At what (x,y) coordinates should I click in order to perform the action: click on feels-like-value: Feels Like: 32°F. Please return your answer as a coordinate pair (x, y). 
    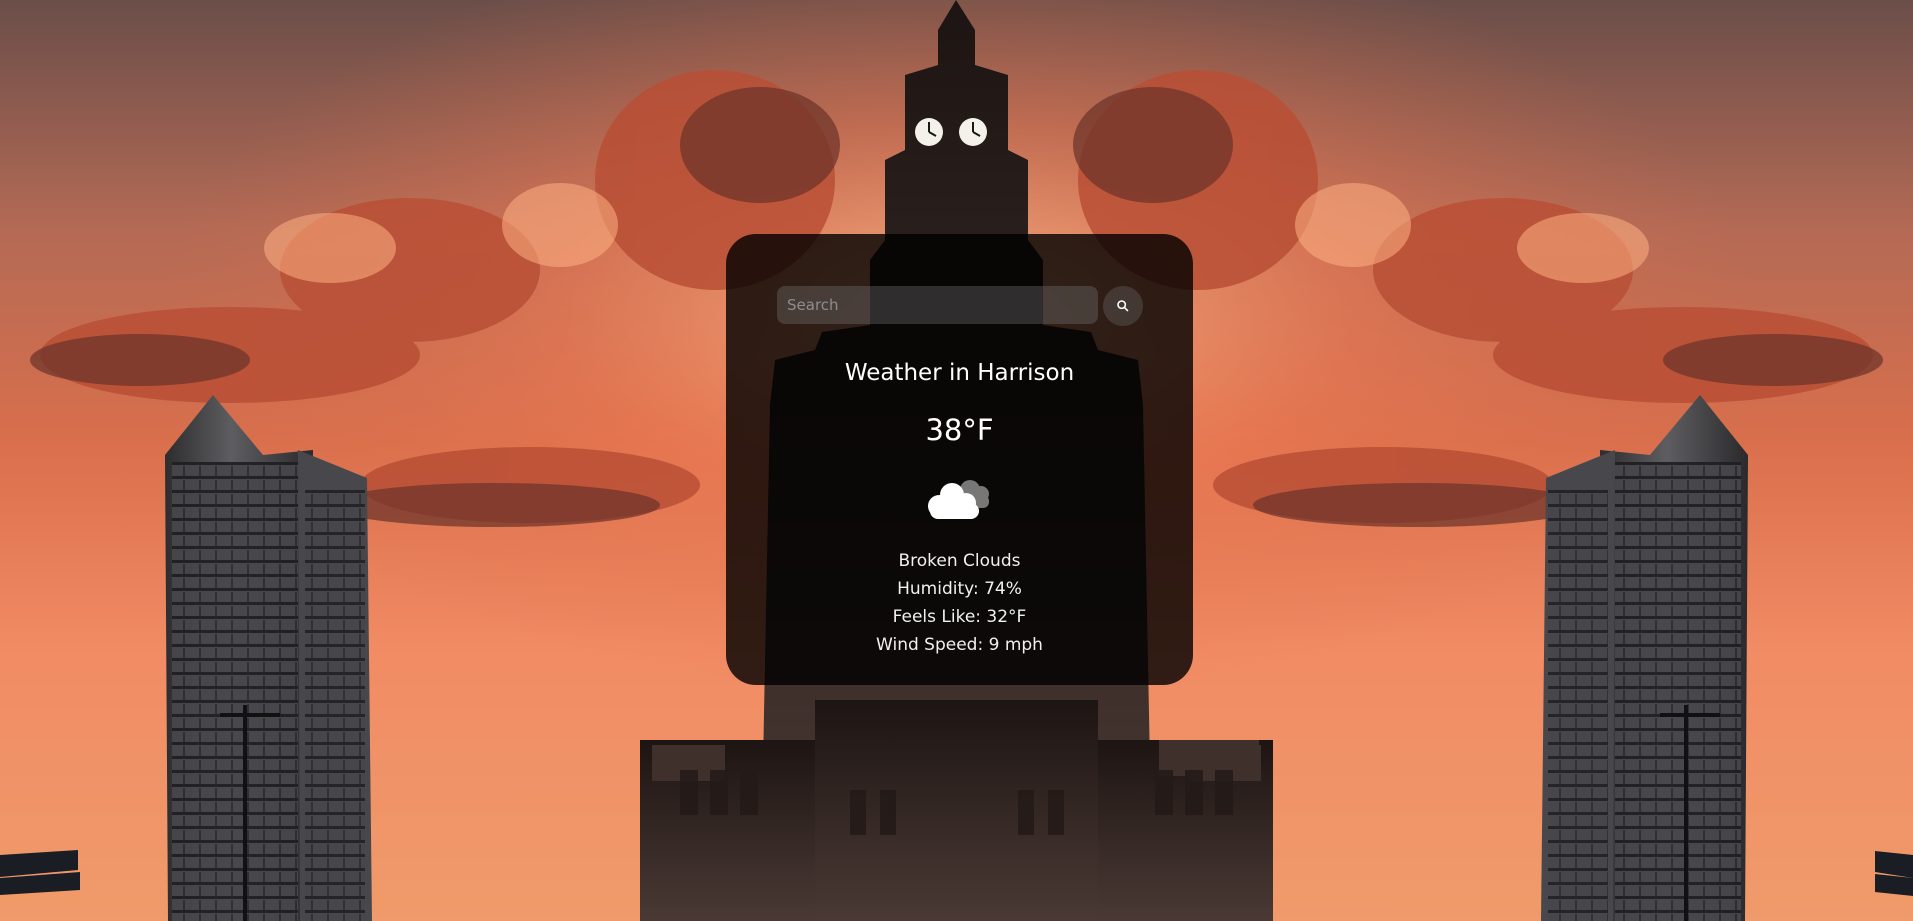
    Looking at the image, I should click on (959, 617).